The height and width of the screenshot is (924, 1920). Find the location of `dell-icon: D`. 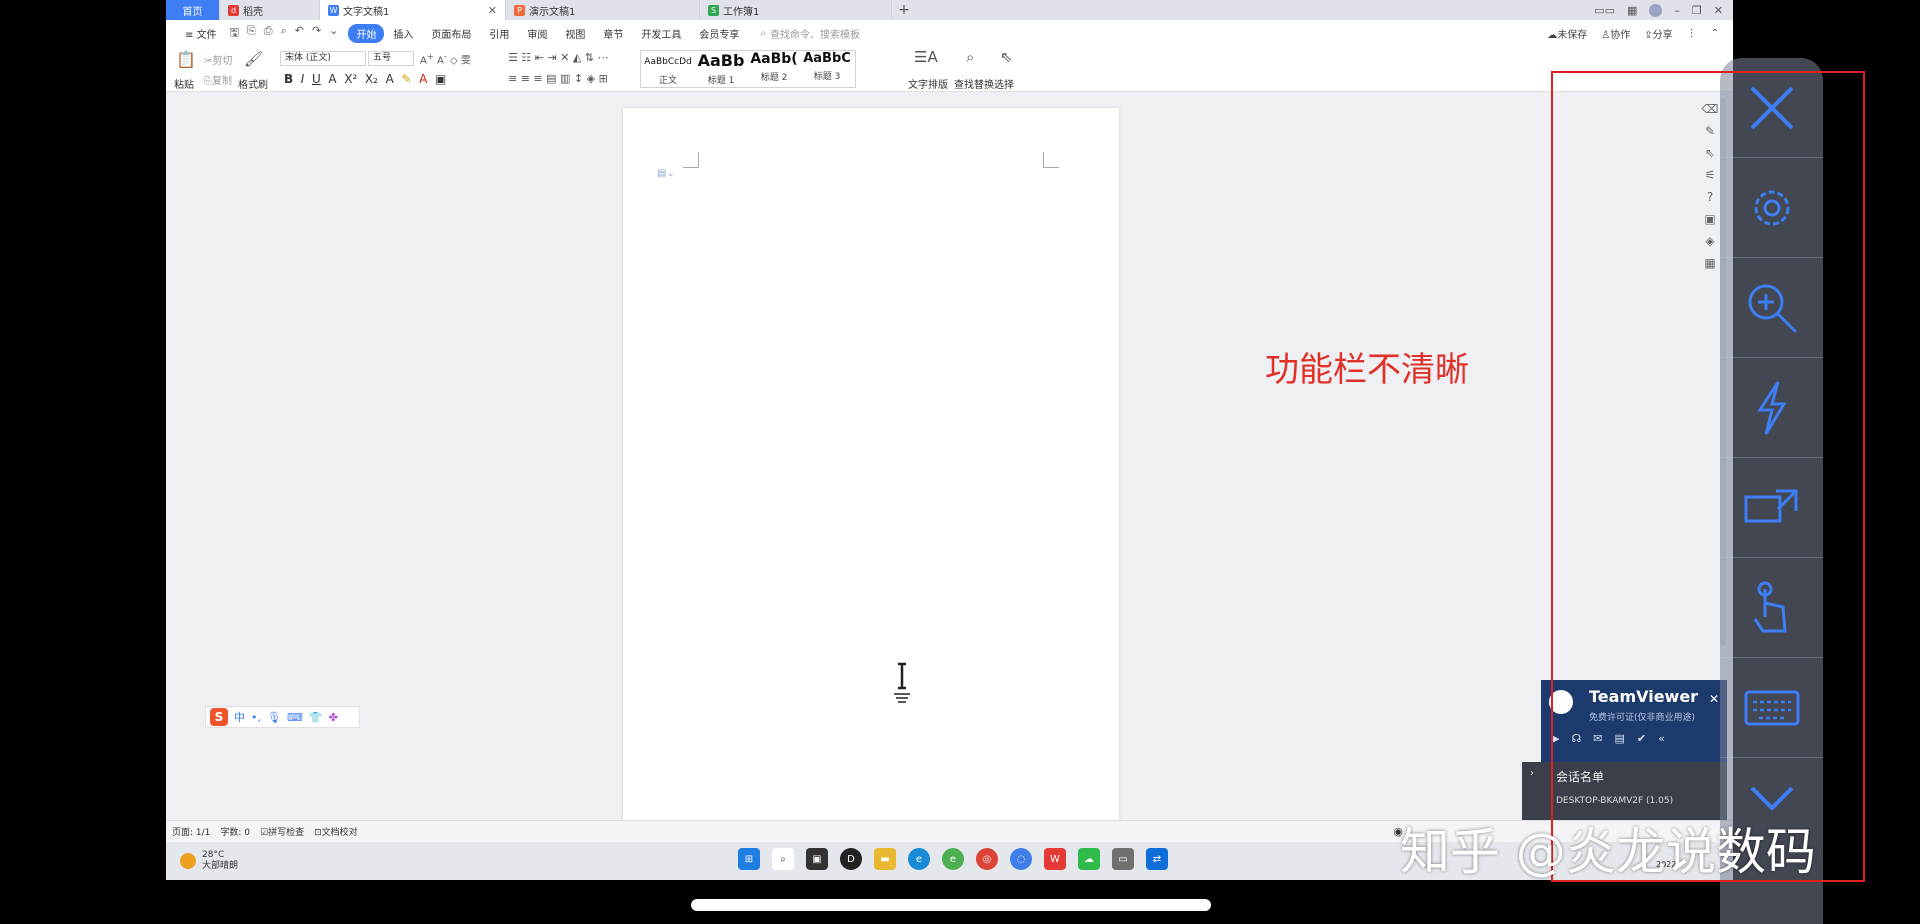

dell-icon: D is located at coordinates (851, 859).